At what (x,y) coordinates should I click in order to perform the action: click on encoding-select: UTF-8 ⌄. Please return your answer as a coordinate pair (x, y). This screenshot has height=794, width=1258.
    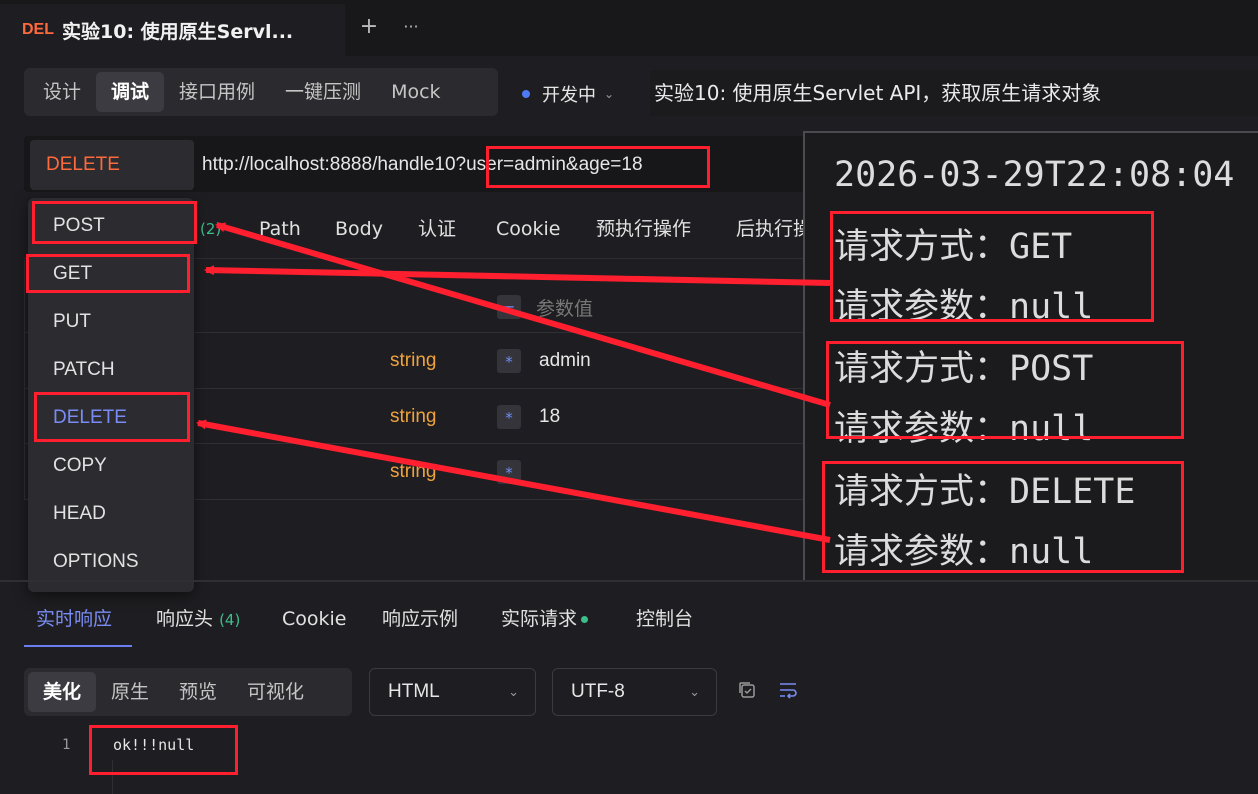
    Looking at the image, I should click on (634, 692).